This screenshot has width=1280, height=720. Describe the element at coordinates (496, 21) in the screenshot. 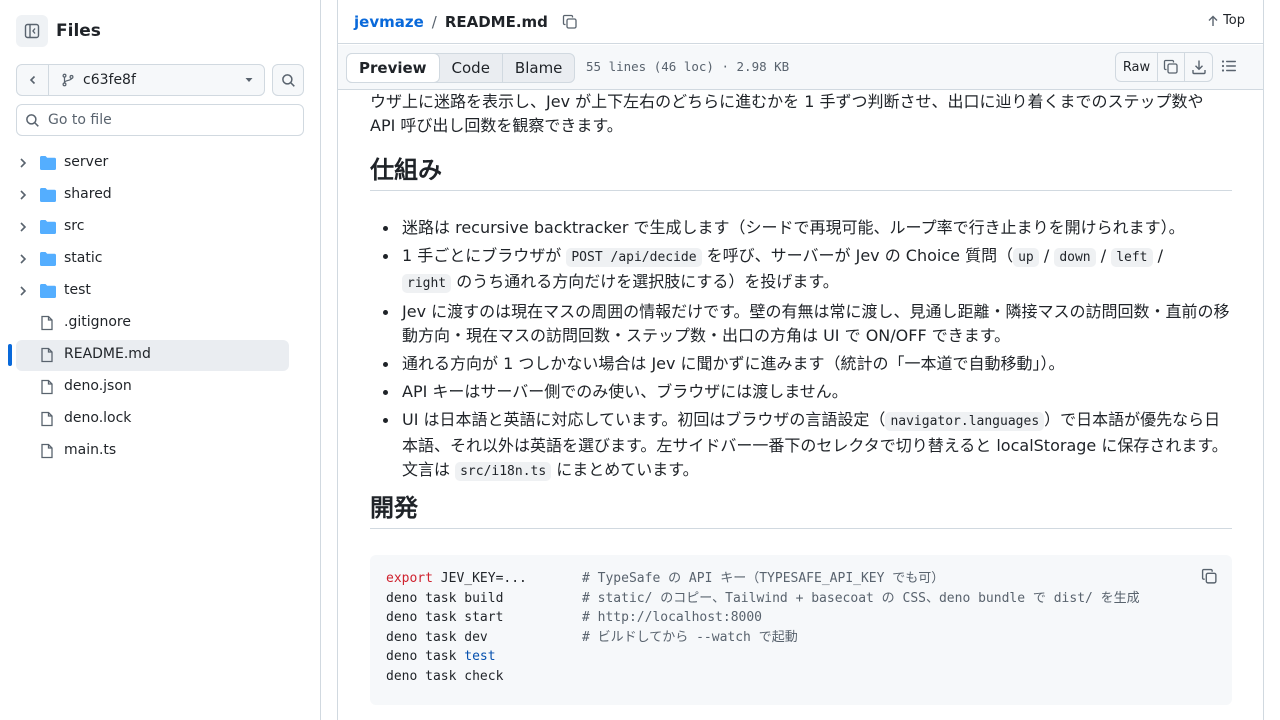

I see `breadcrumb-file-name: README.md` at that location.